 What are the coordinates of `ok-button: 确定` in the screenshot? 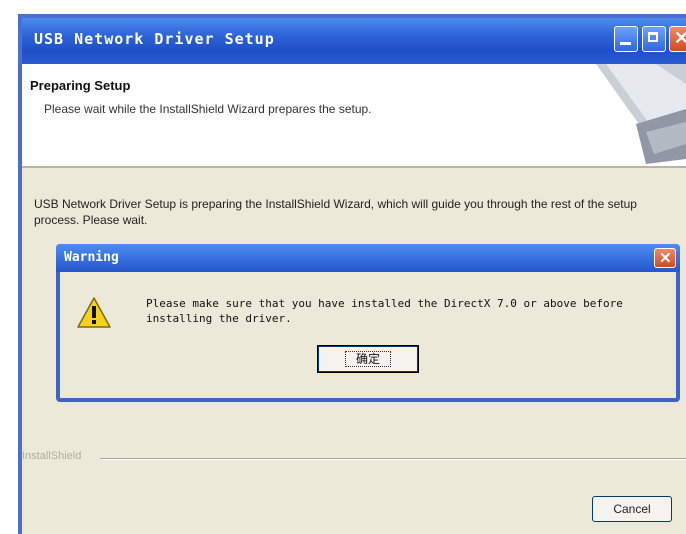 It's located at (368, 359).